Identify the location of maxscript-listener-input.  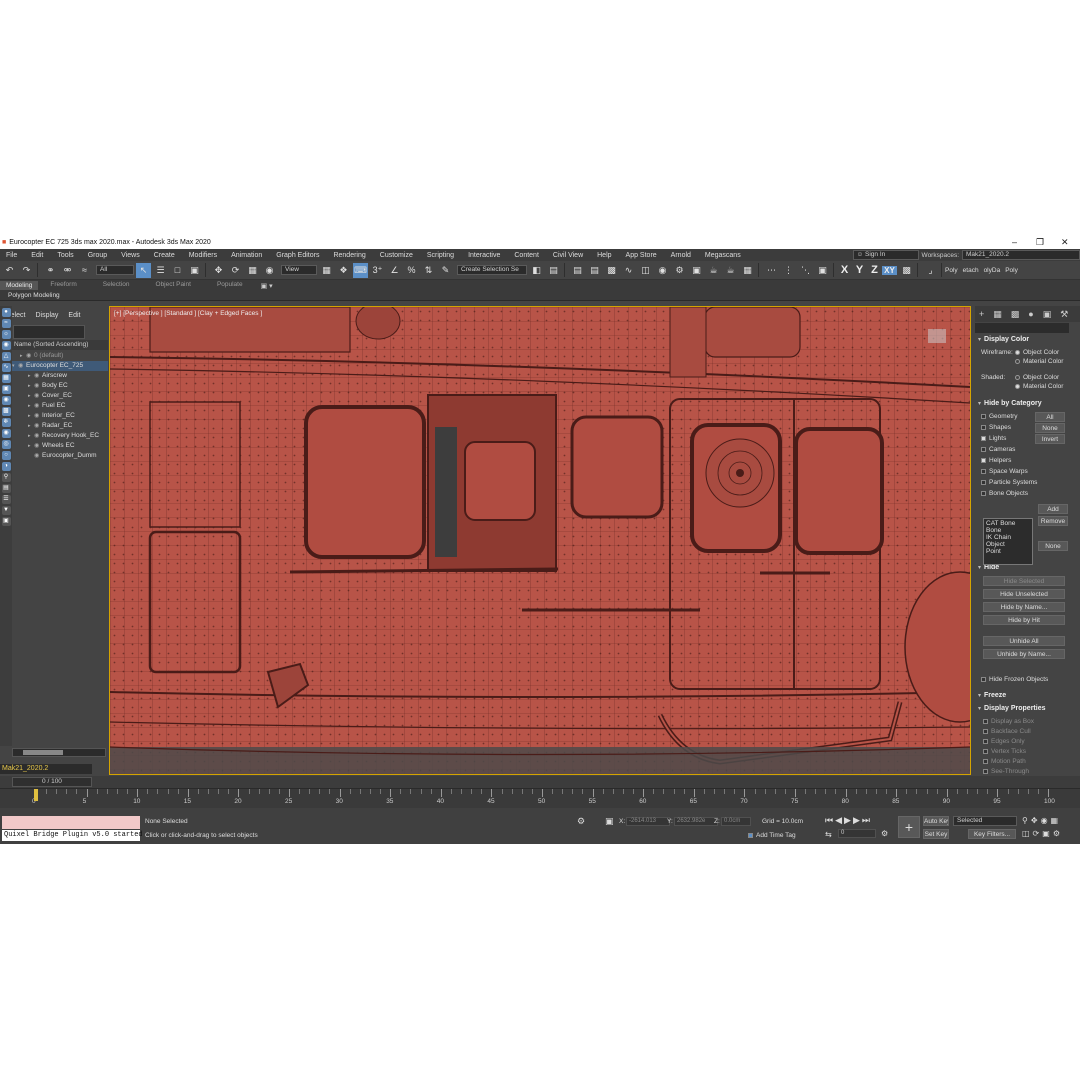
(71, 822).